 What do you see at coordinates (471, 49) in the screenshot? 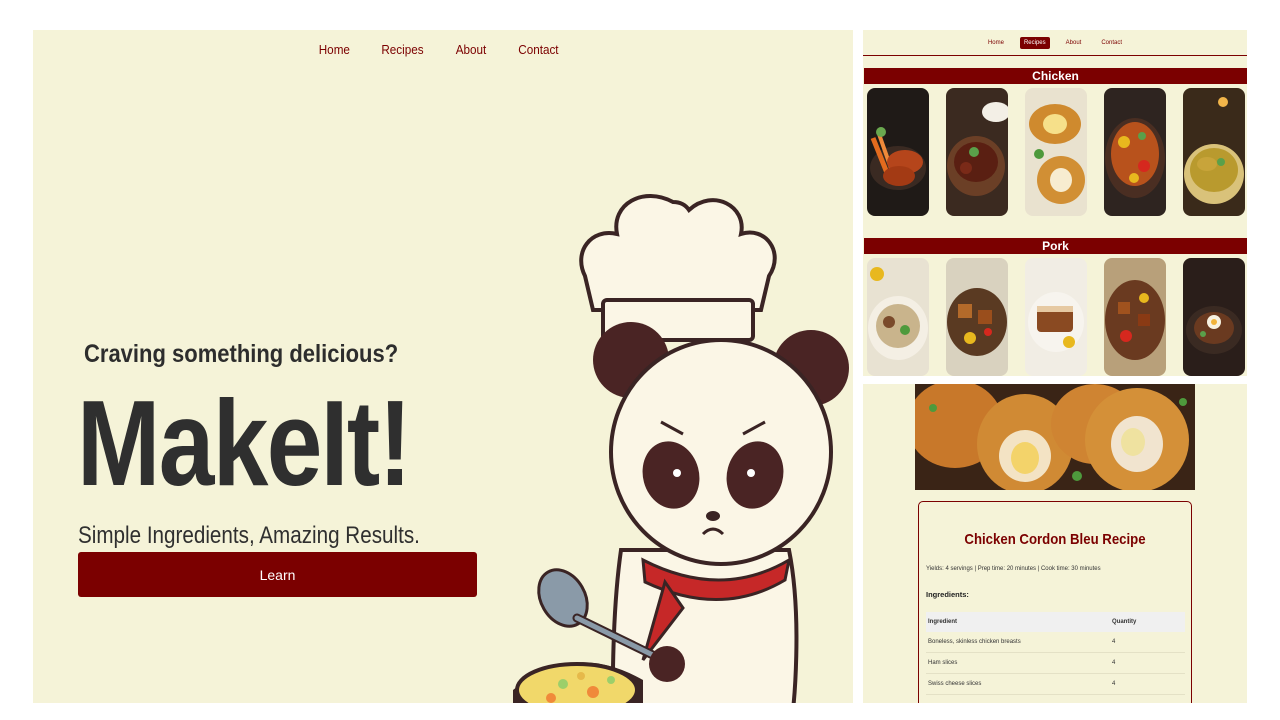
I see `nav-about-link: About` at bounding box center [471, 49].